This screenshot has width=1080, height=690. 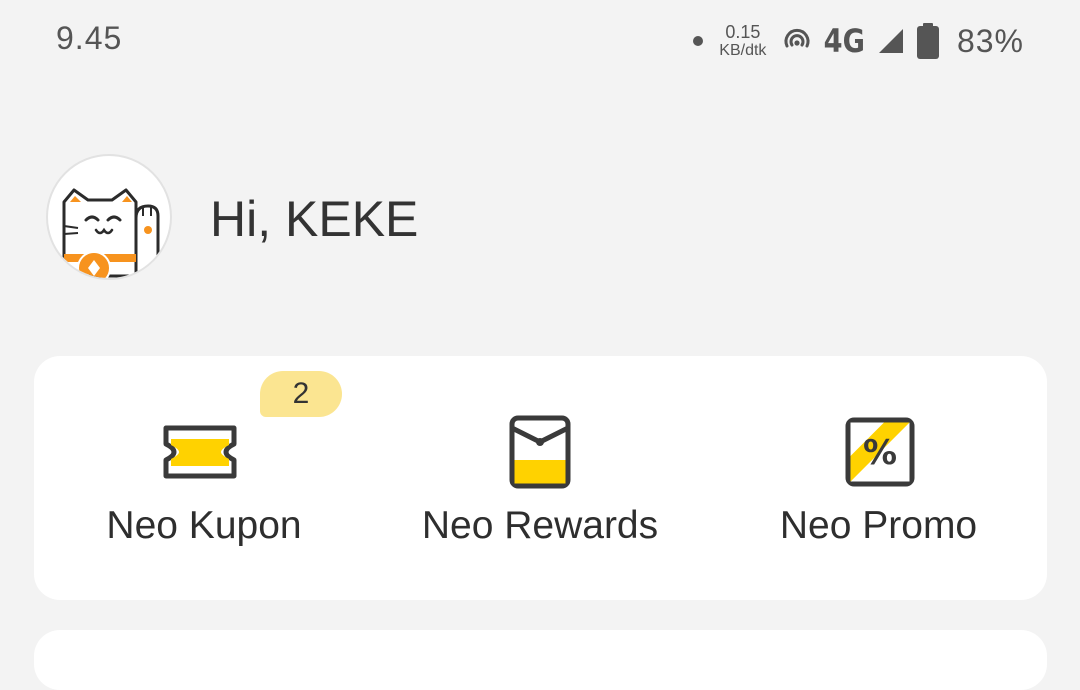 What do you see at coordinates (111, 233) in the screenshot?
I see `lucky-cat-icon` at bounding box center [111, 233].